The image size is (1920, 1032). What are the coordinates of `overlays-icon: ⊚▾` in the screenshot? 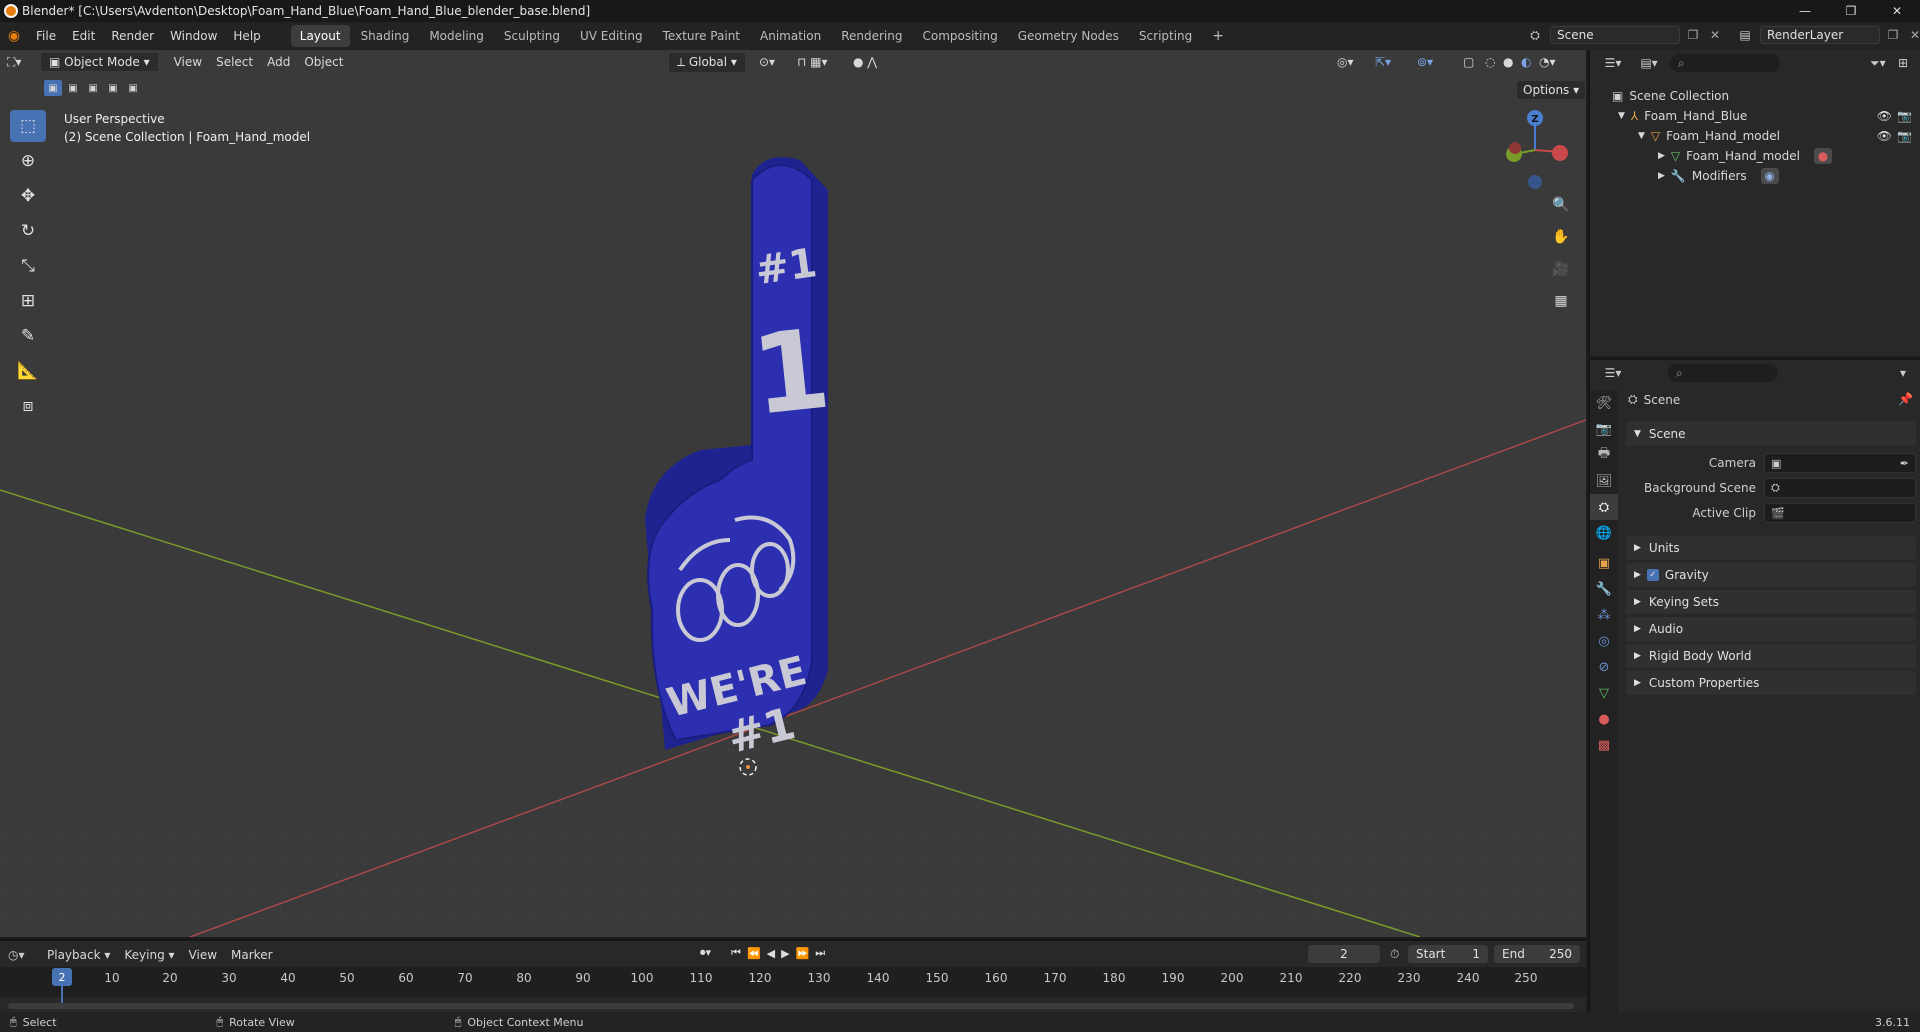 It's located at (1425, 62).